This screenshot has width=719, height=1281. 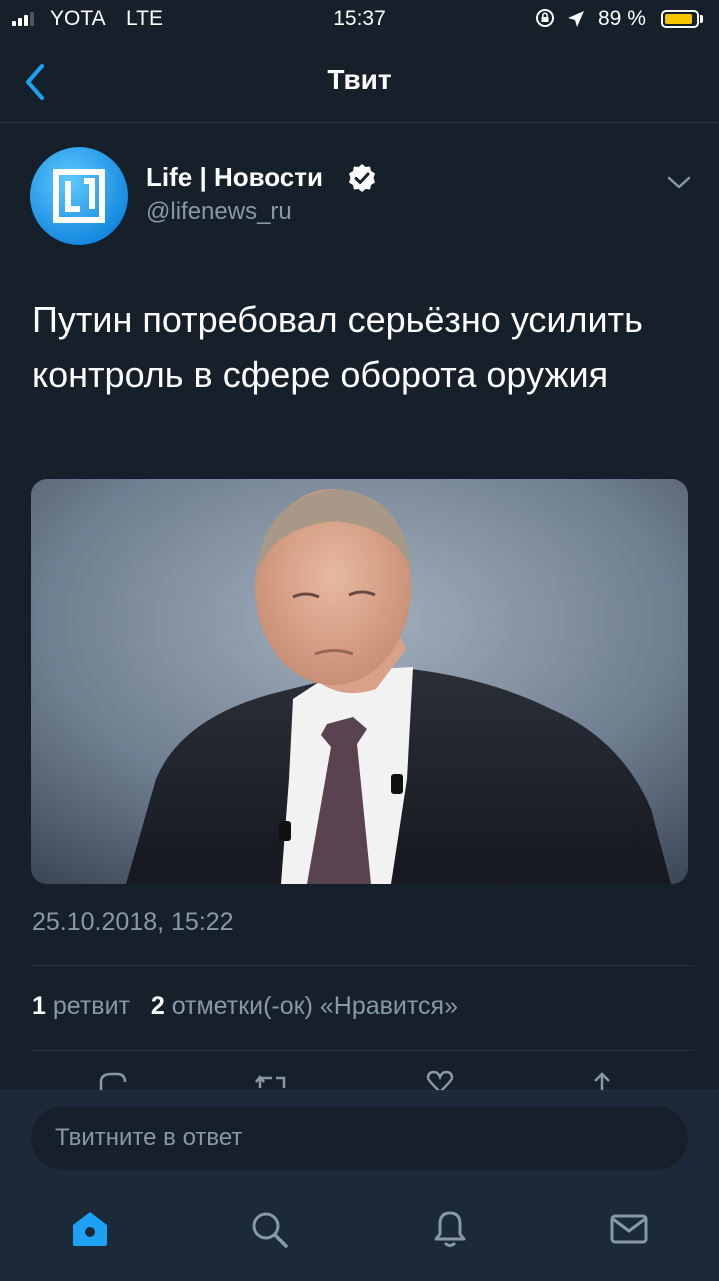 I want to click on retweet-count: 1, so click(x=39, y=1006).